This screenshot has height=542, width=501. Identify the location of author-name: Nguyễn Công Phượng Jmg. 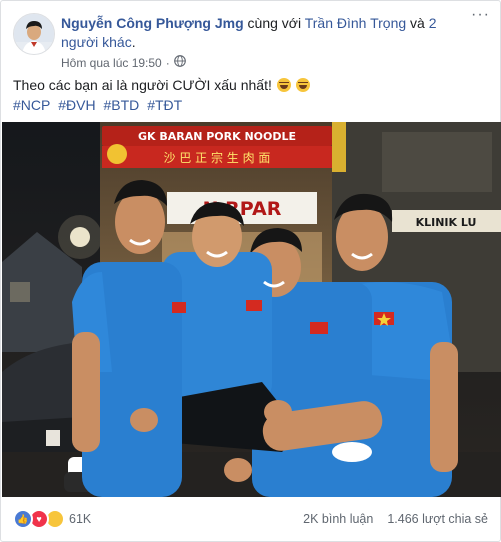
(152, 23).